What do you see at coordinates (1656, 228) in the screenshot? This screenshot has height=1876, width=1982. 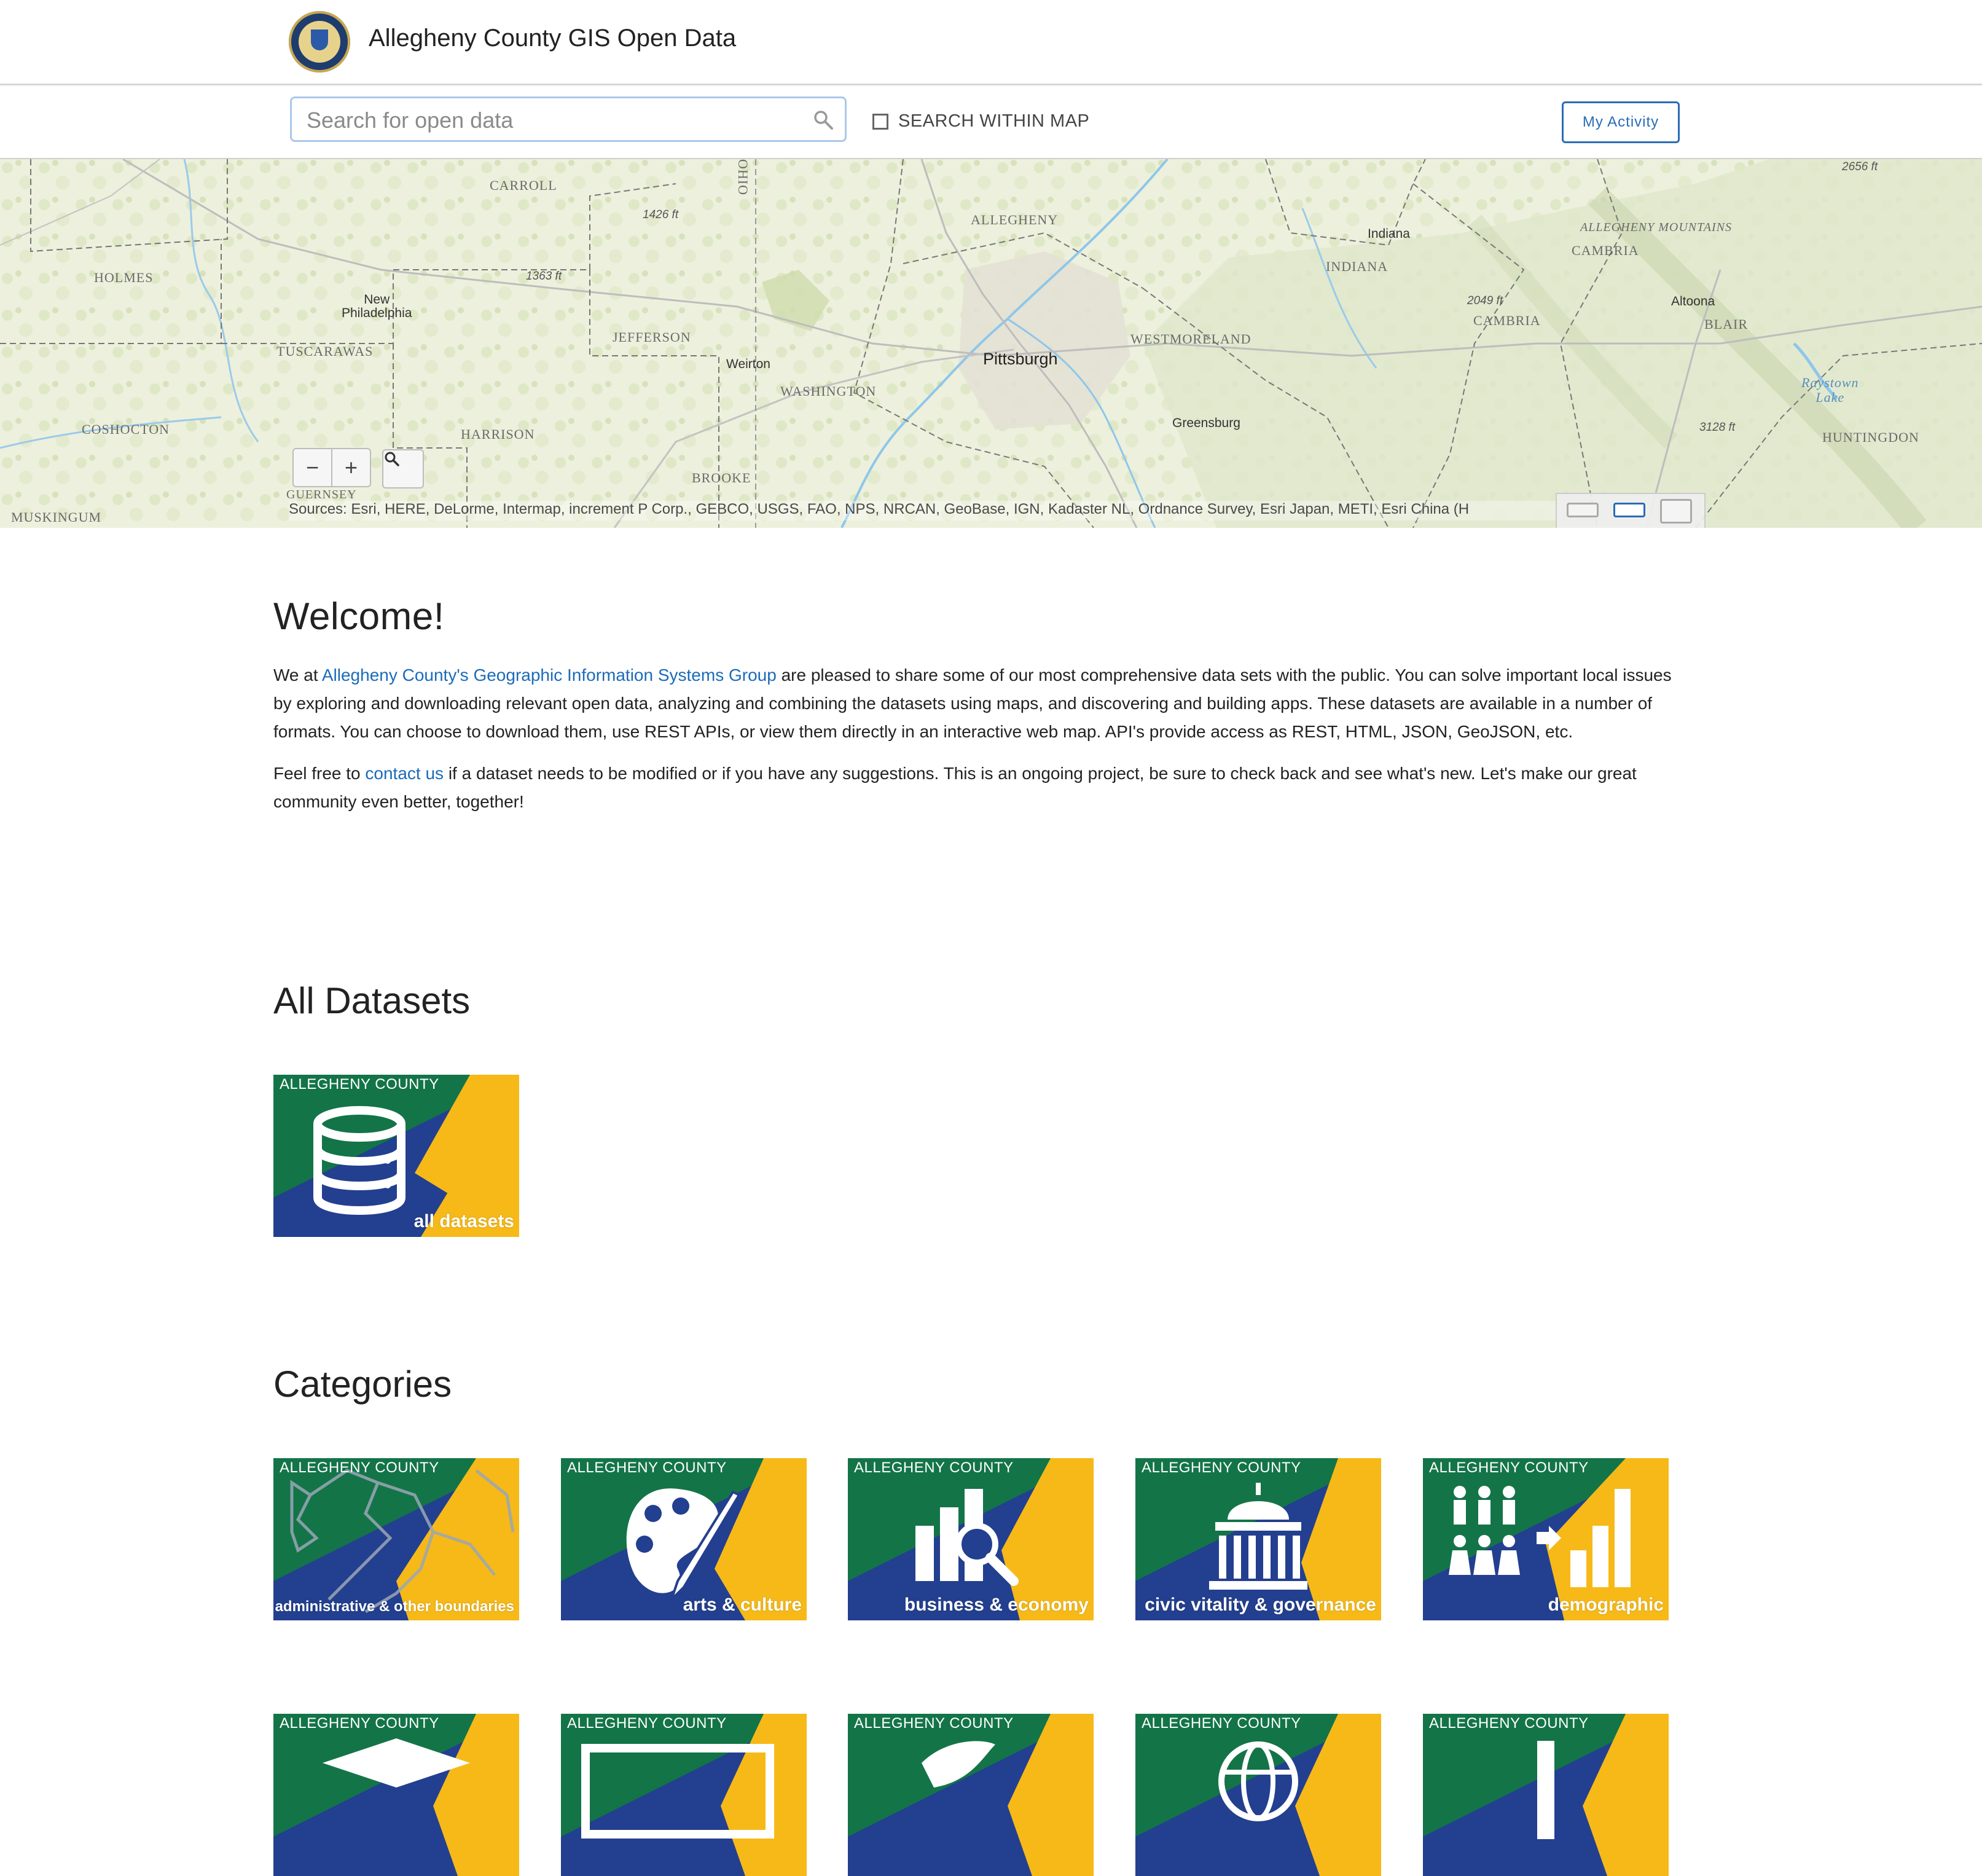 I see `map-label-allegheny-mountains: ALLEGHENY MOUNTAINS` at bounding box center [1656, 228].